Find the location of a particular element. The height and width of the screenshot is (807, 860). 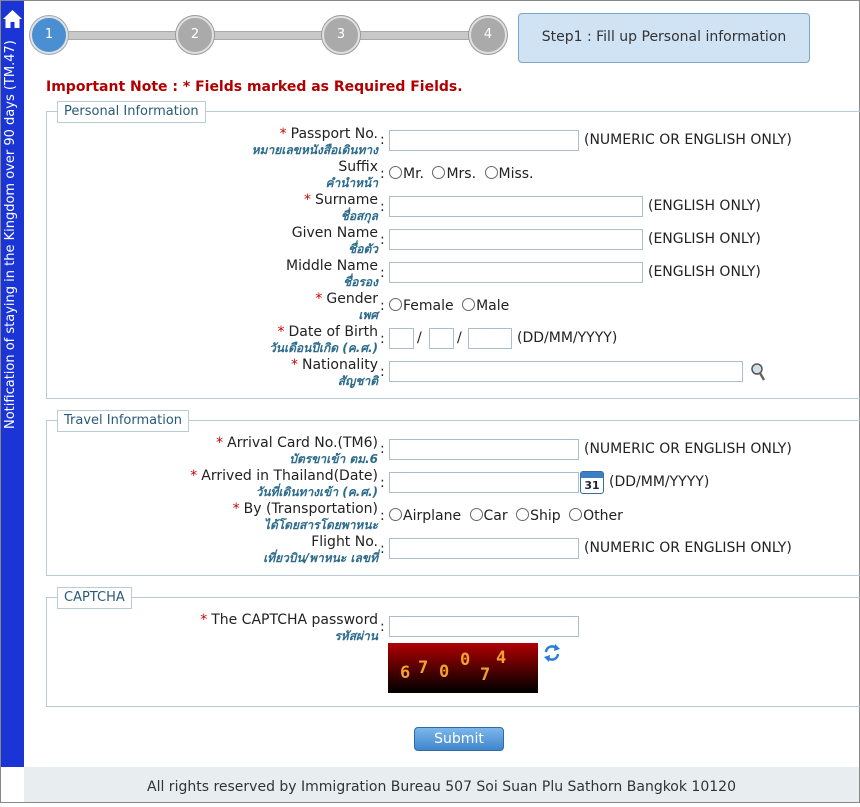

arrival-date-hint: (DD/MM/YYYY) is located at coordinates (659, 482).